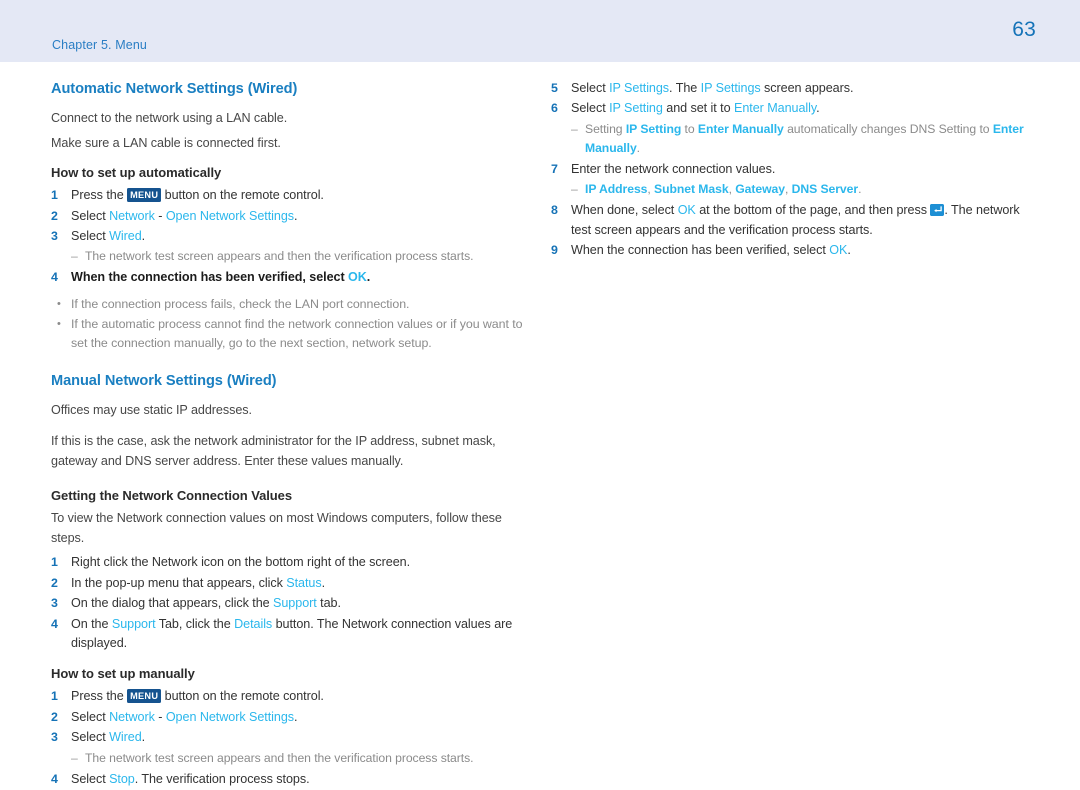  I want to click on ui-term-ip-setting: IP Setting, so click(636, 108).